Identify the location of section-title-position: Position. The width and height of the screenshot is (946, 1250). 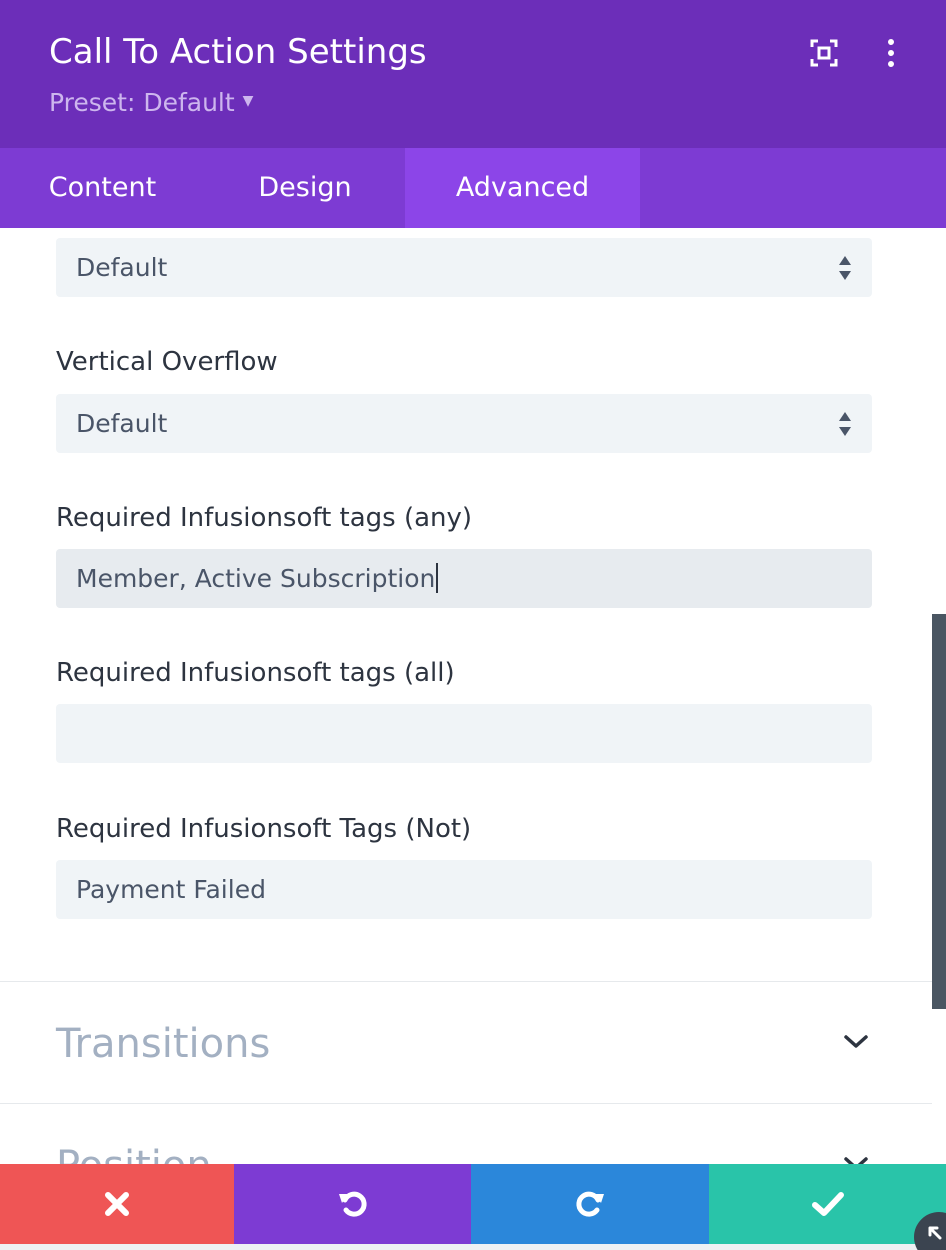
(134, 1153).